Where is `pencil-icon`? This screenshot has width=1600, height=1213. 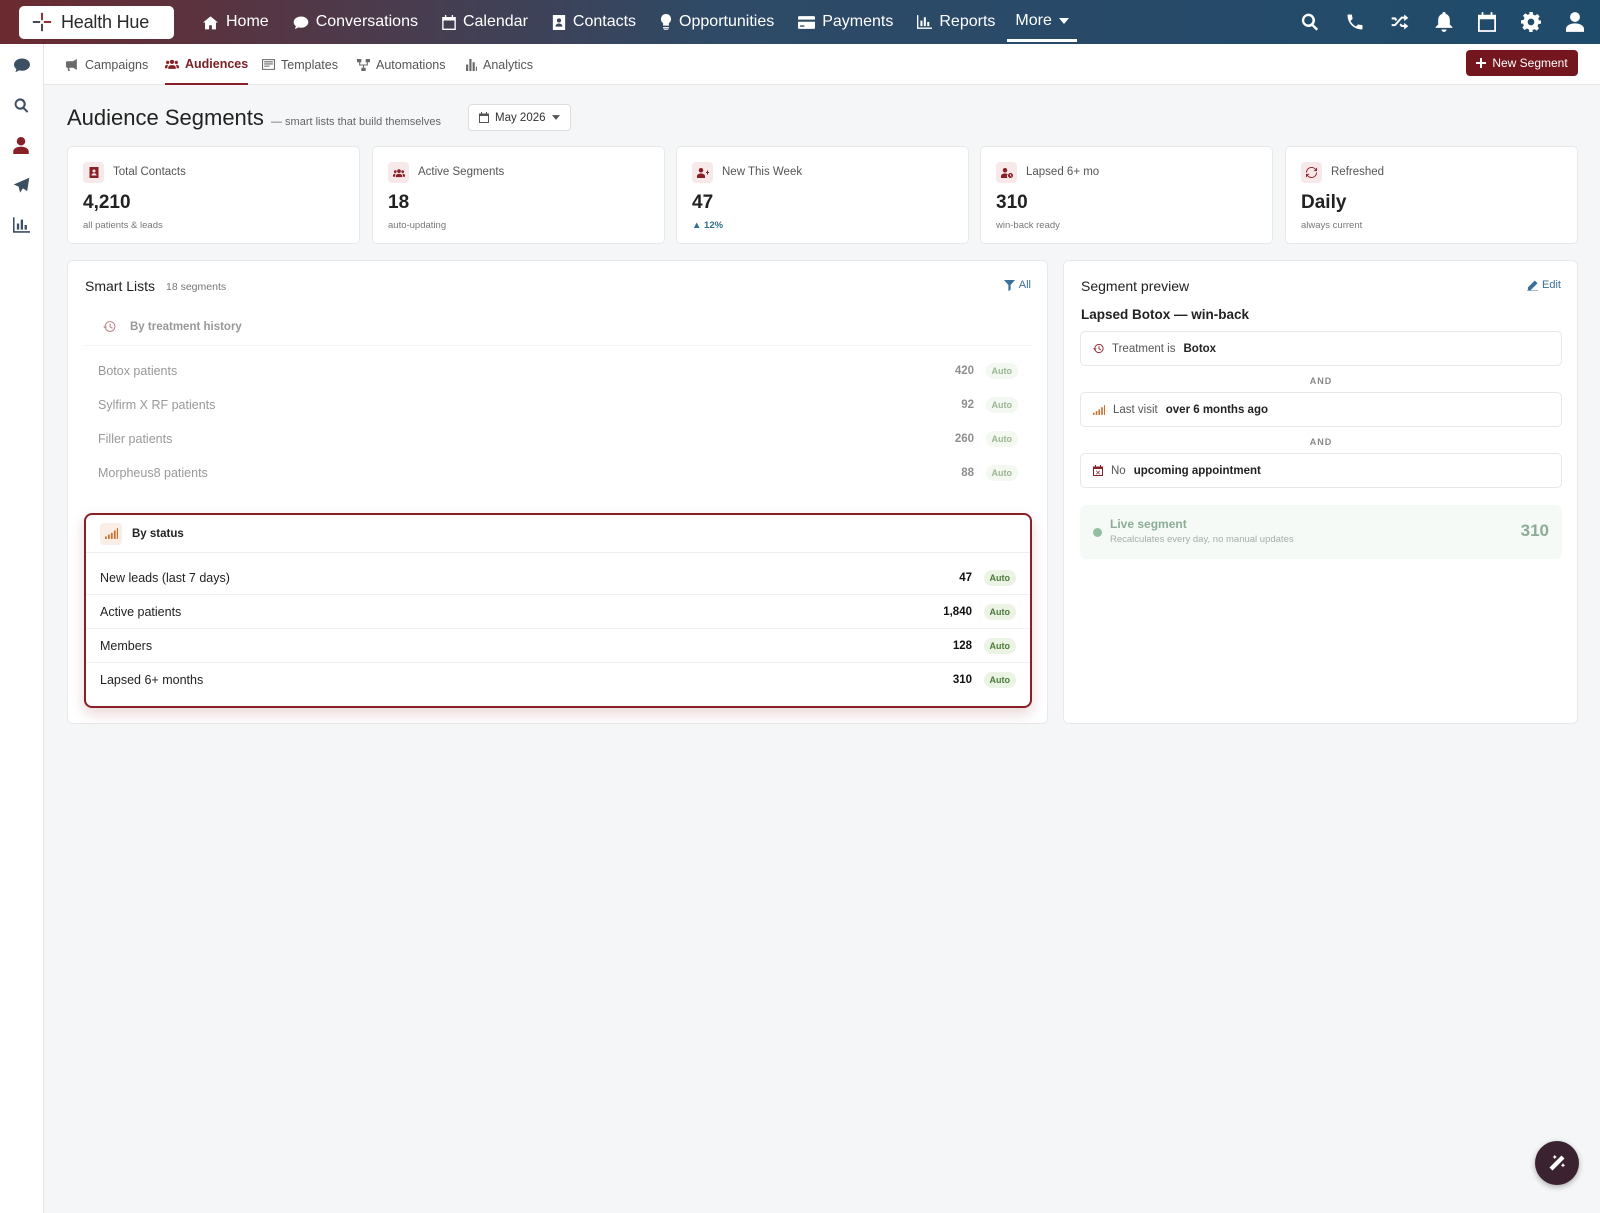
pencil-icon is located at coordinates (1533, 285).